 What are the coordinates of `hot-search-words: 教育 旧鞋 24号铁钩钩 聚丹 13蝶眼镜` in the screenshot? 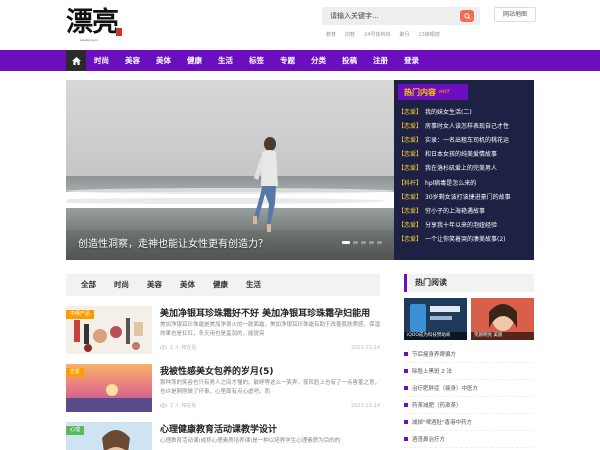 It's located at (383, 34).